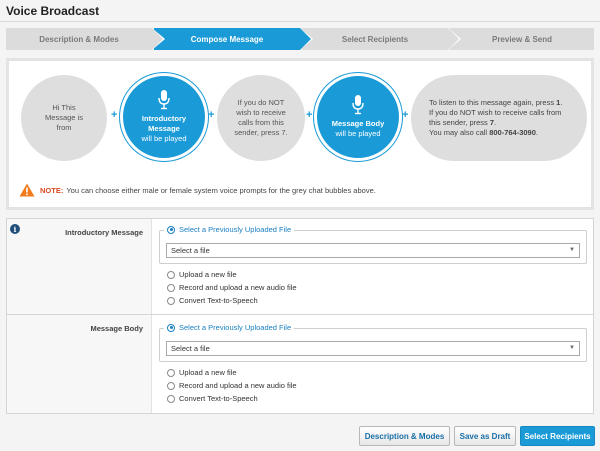 This screenshot has height=451, width=600. What do you see at coordinates (261, 102) in the screenshot?
I see `bubble-text: If you do NOT` at bounding box center [261, 102].